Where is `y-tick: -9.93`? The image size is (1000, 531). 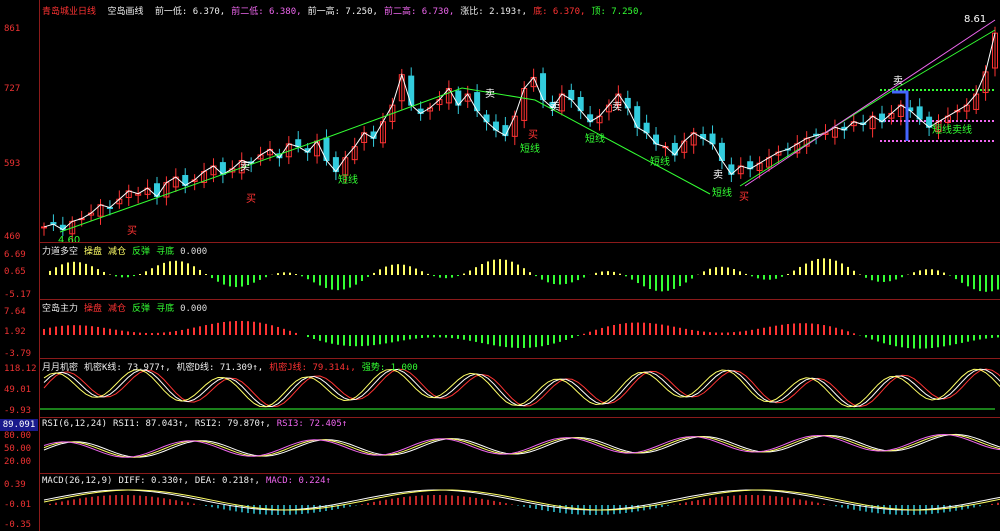 y-tick: -9.93 is located at coordinates (18, 411).